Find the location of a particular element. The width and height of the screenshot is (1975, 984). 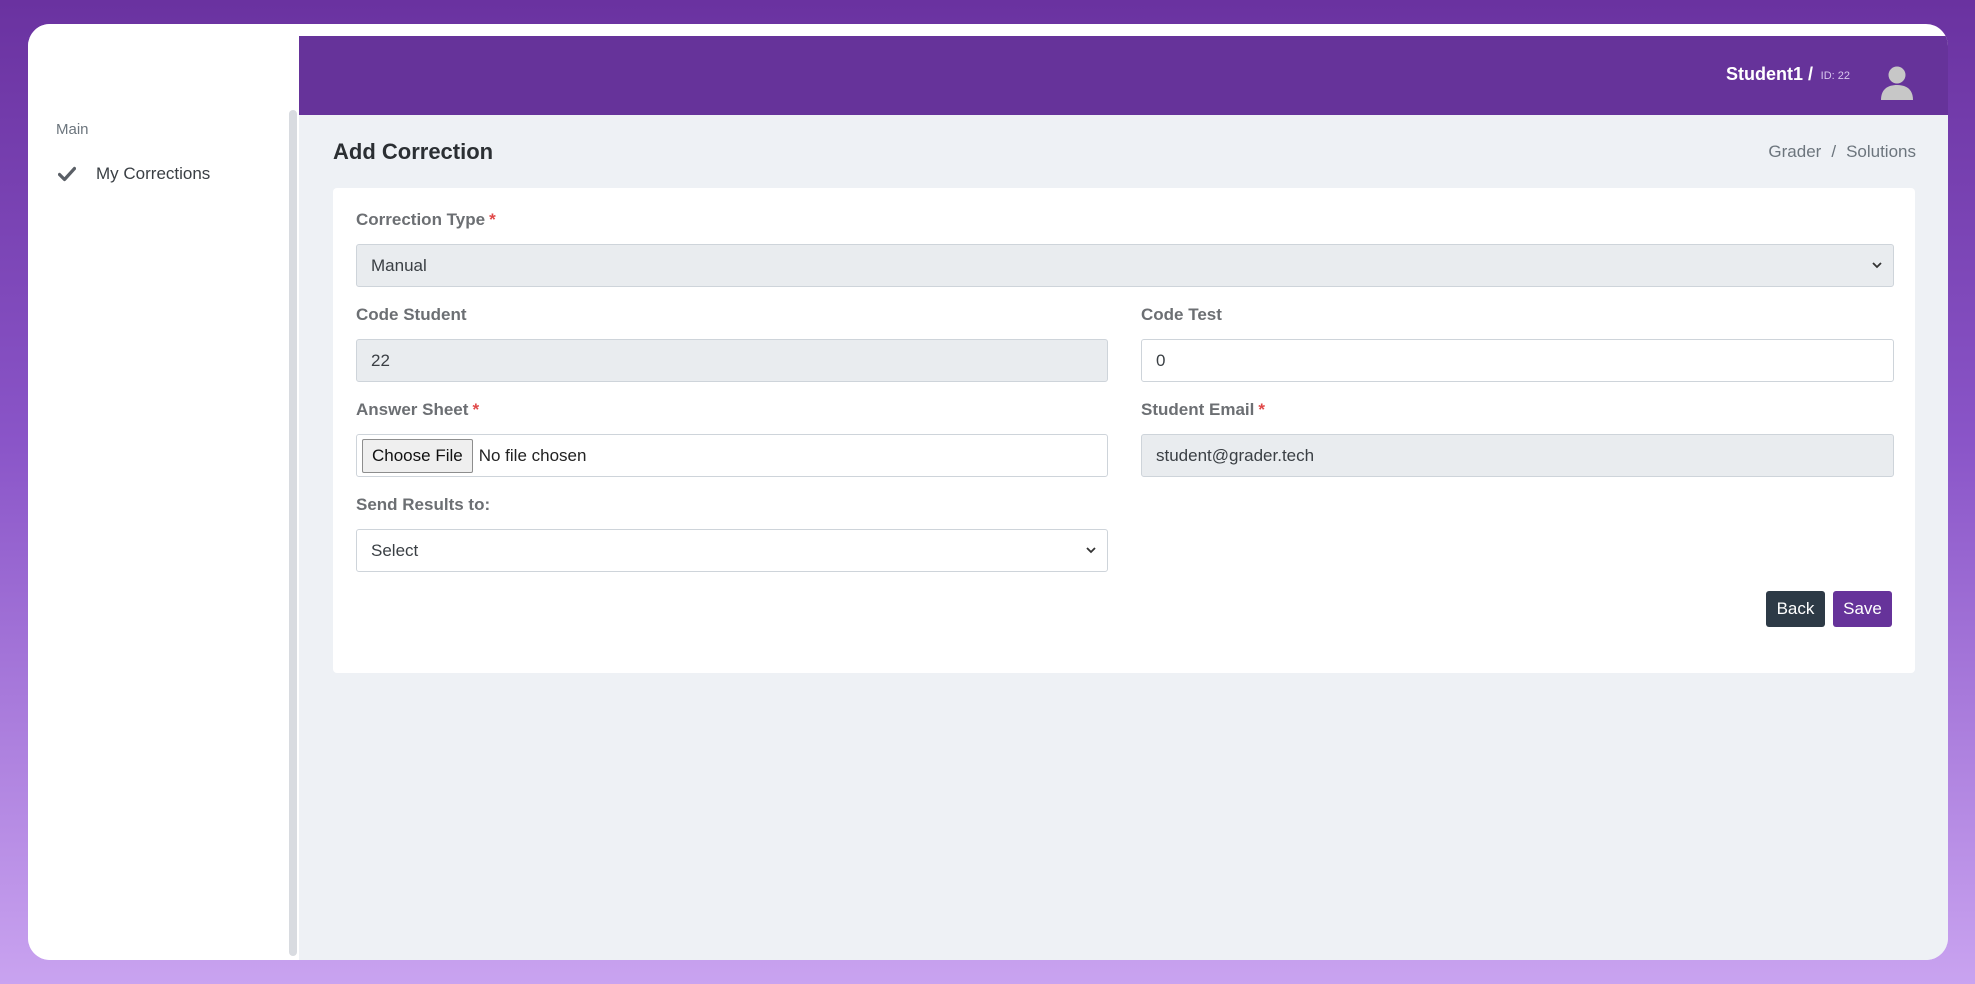

back-button: Back is located at coordinates (1795, 609).